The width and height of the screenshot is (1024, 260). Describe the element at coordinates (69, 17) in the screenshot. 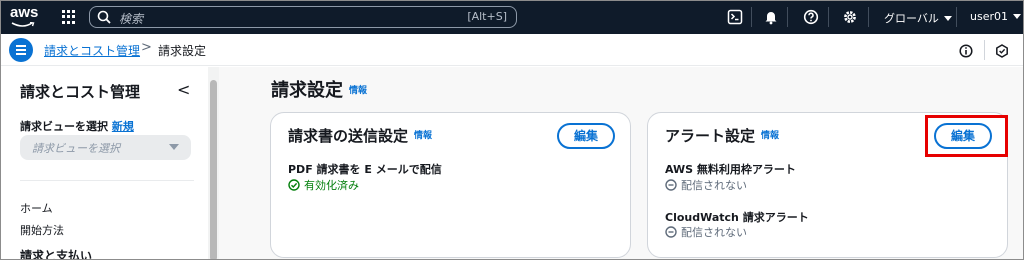

I see `grid-icon` at that location.